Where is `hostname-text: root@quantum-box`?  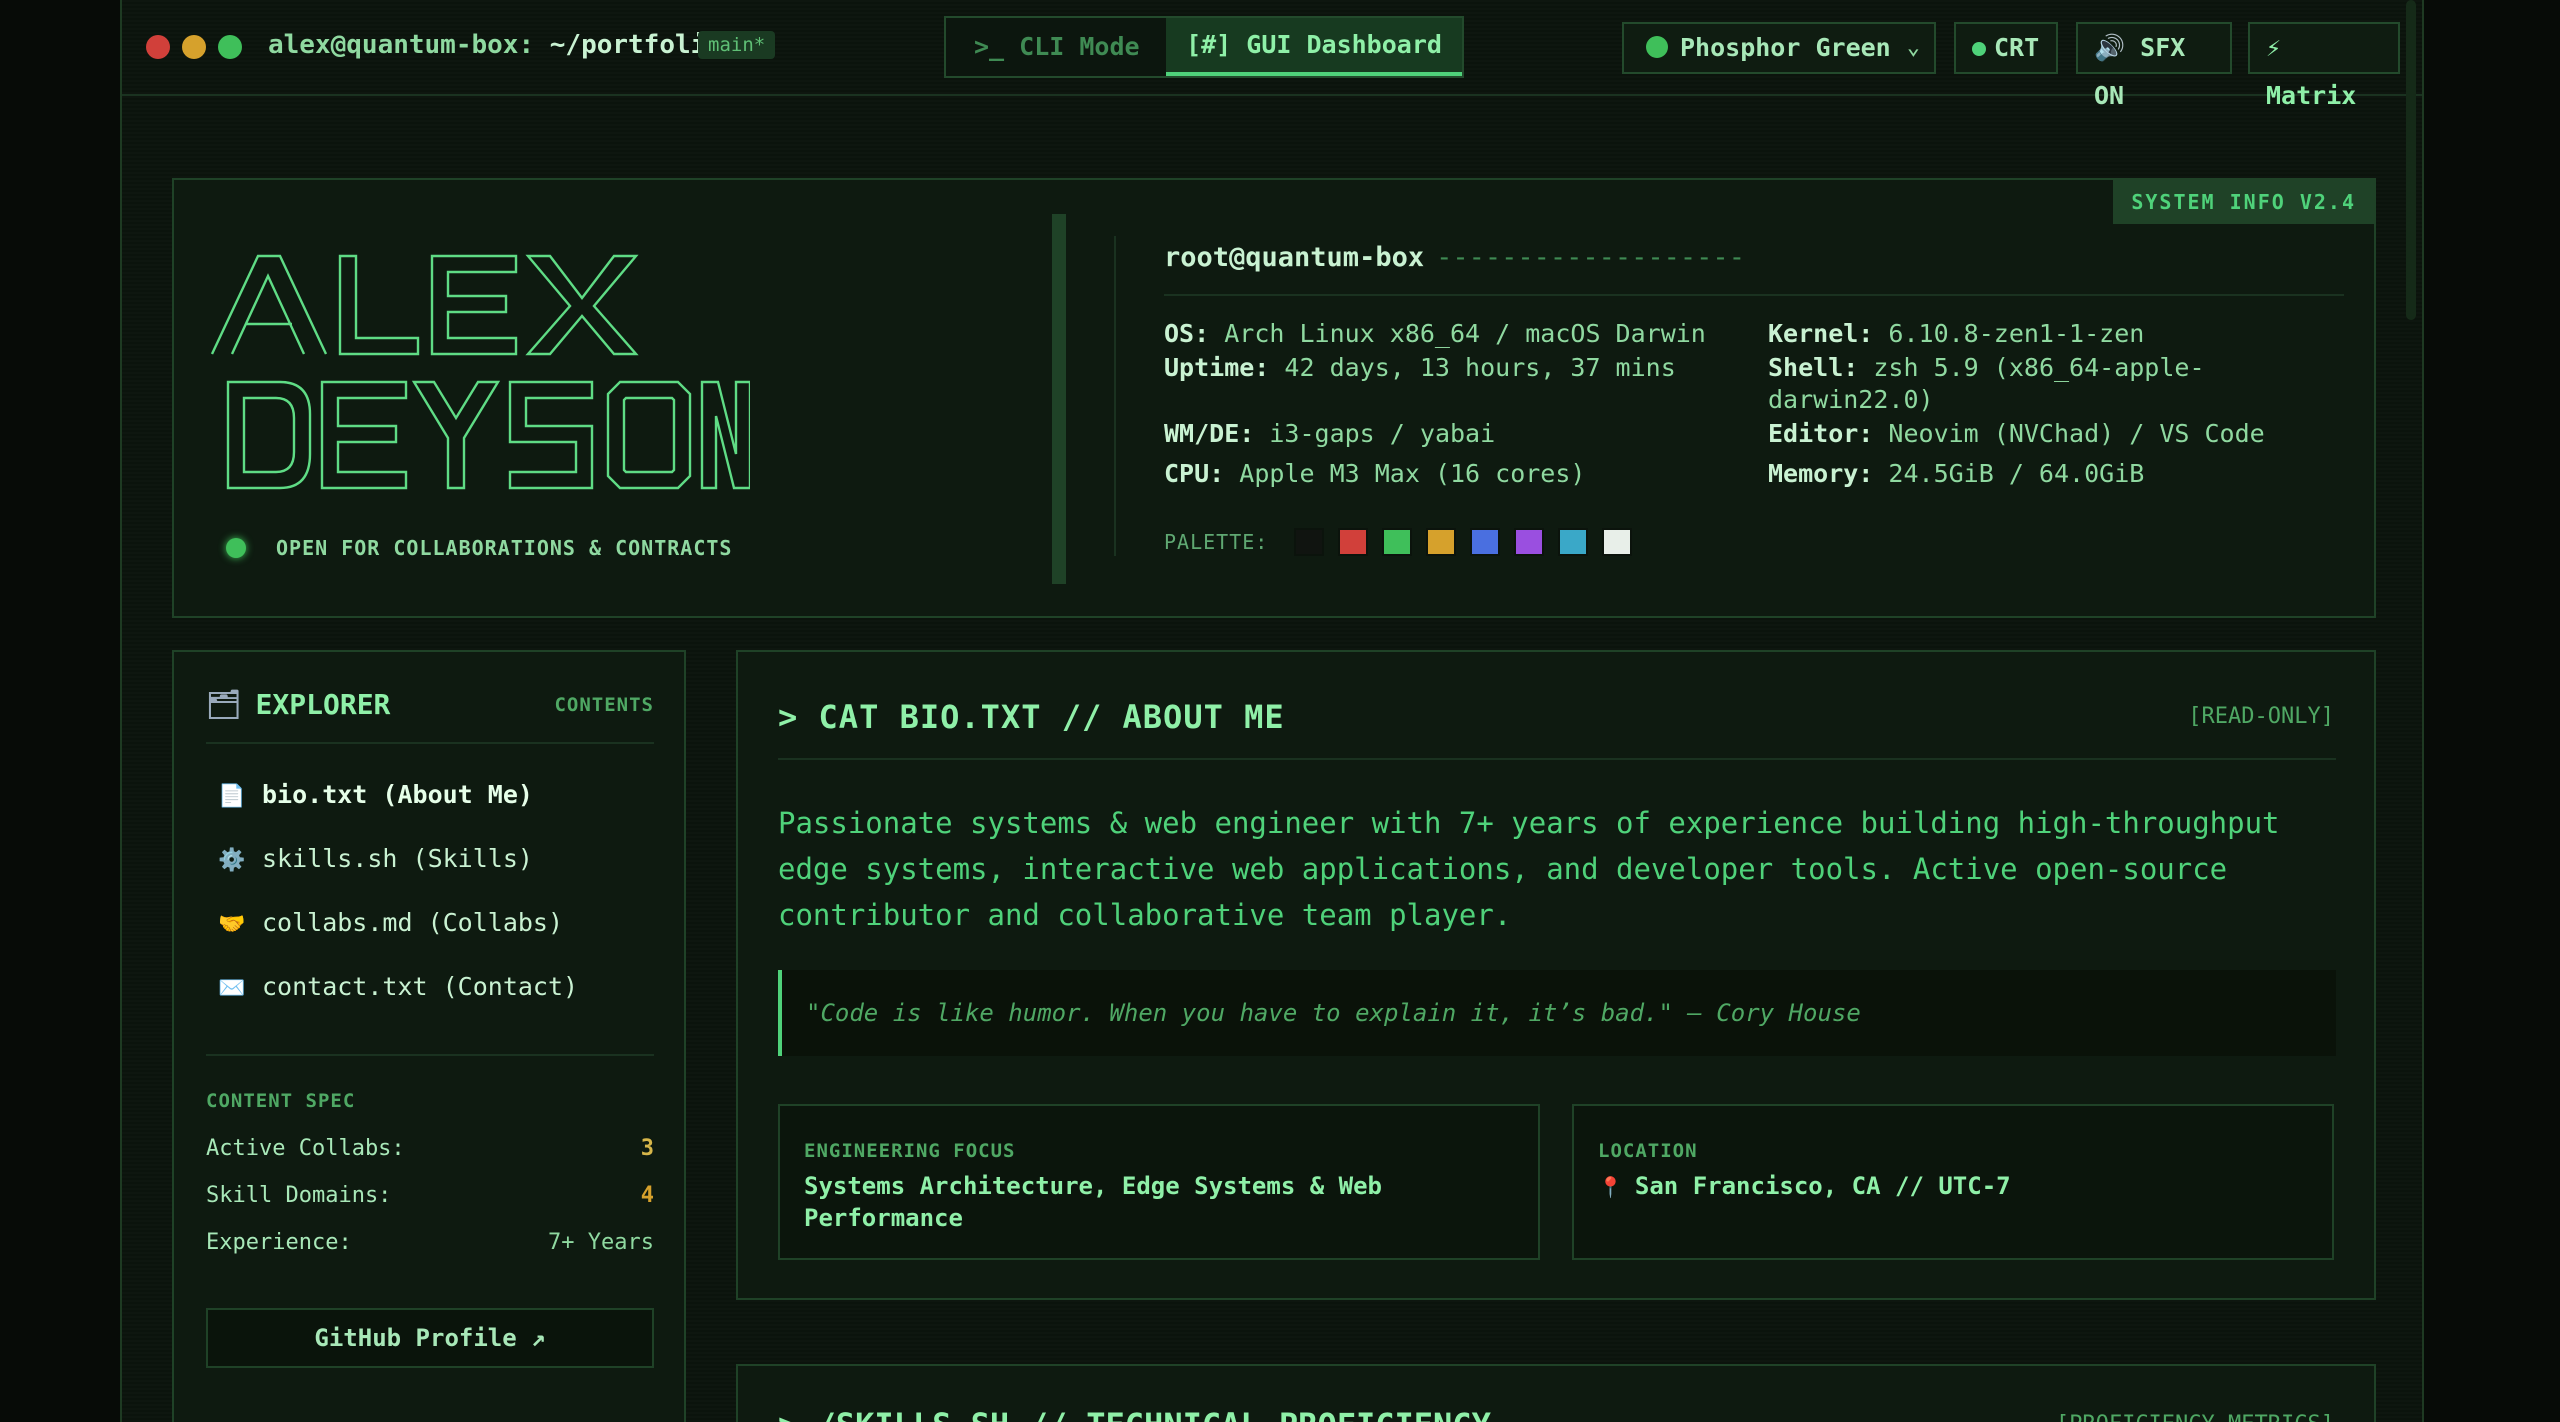
hostname-text: root@quantum-box is located at coordinates (1294, 257).